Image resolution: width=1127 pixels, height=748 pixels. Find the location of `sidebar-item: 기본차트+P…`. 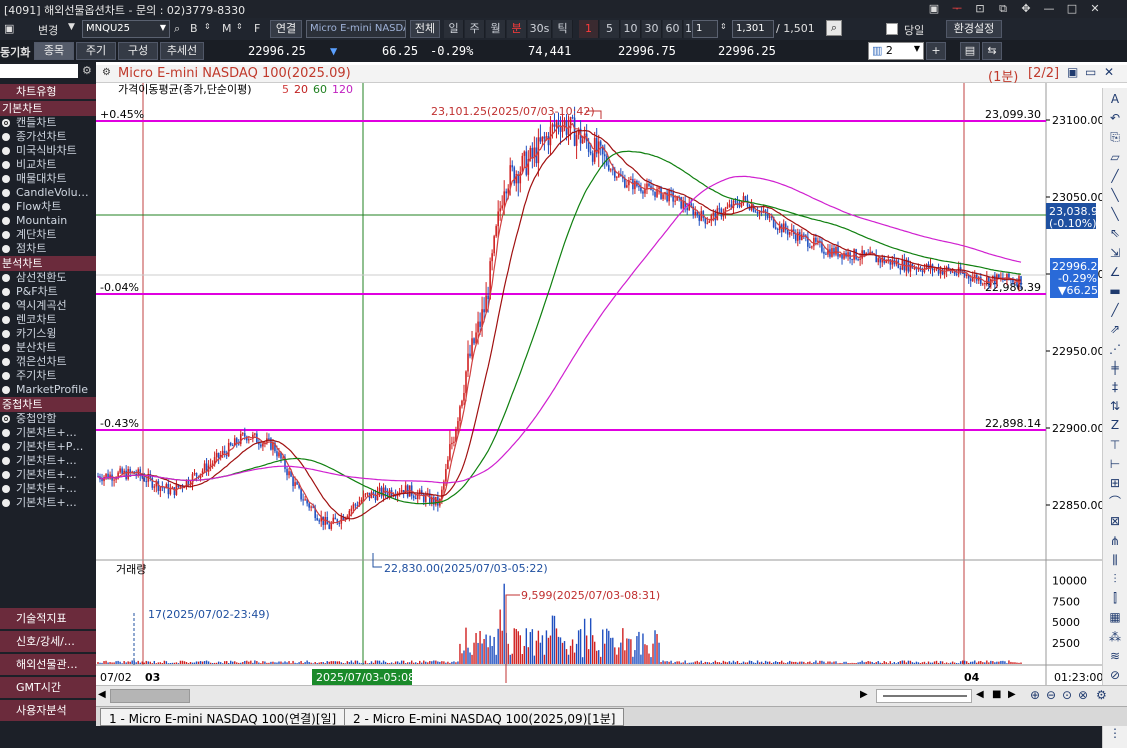

sidebar-item: 기본차트+P… is located at coordinates (49, 447).